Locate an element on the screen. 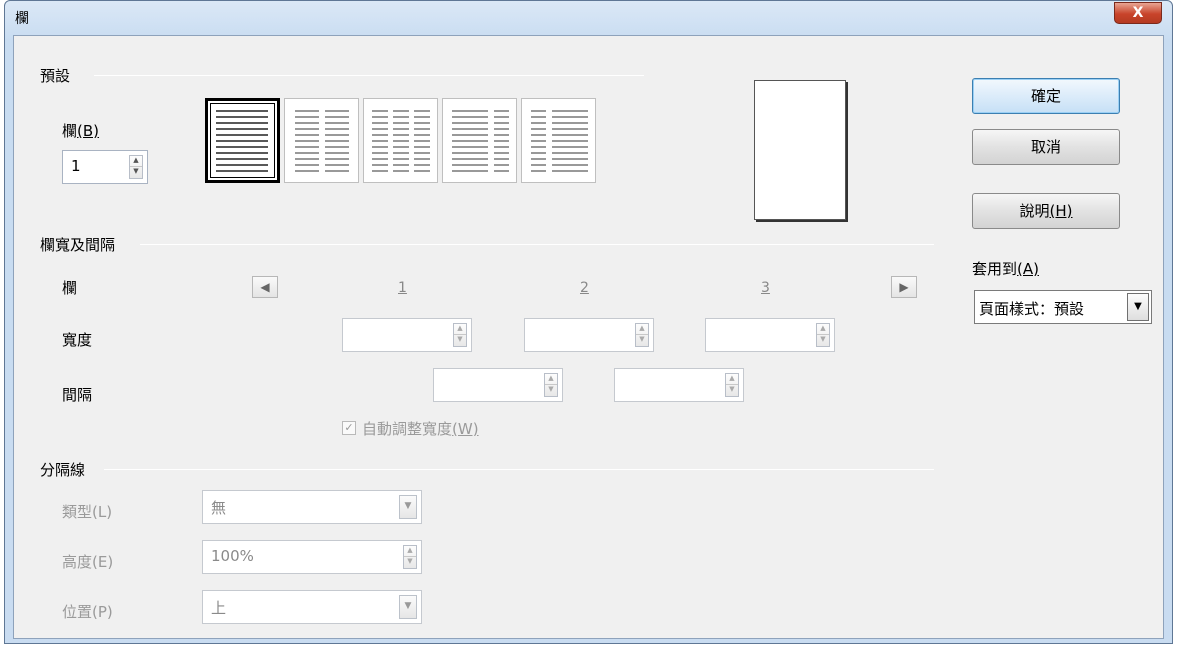 This screenshot has width=1177, height=646. spacing-2-3-field: ▲ ▼ is located at coordinates (679, 385).